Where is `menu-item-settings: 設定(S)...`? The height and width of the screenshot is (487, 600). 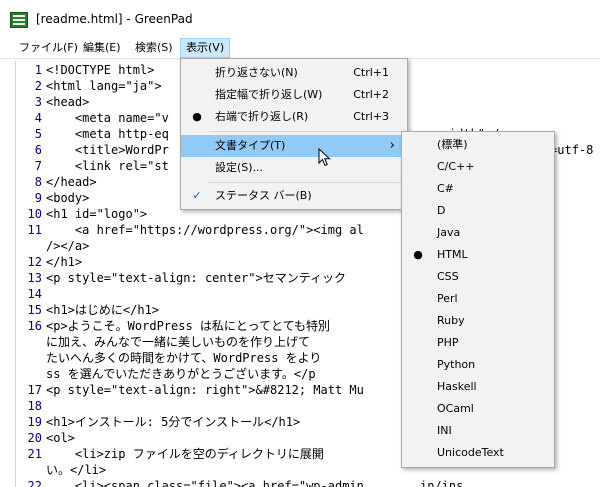 menu-item-settings: 設定(S)... is located at coordinates (294, 168).